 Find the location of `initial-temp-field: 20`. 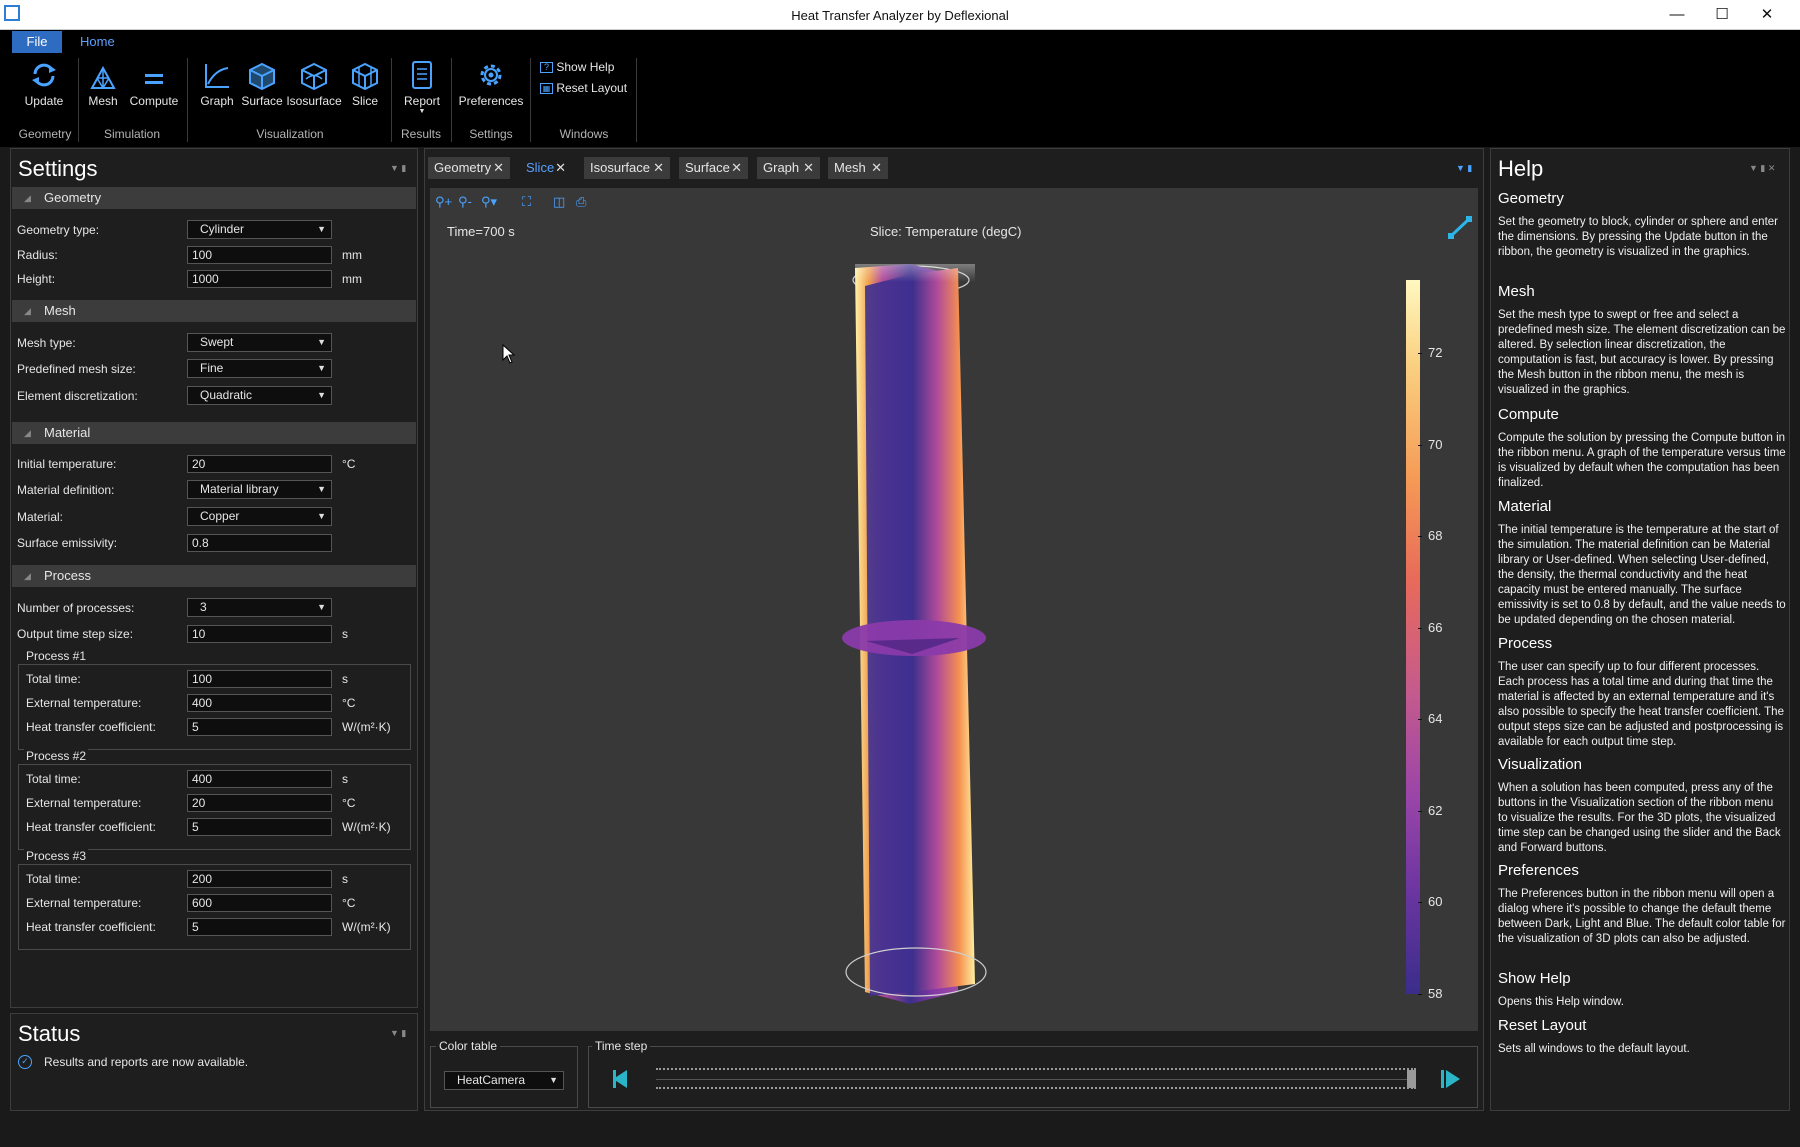

initial-temp-field: 20 is located at coordinates (259, 464).